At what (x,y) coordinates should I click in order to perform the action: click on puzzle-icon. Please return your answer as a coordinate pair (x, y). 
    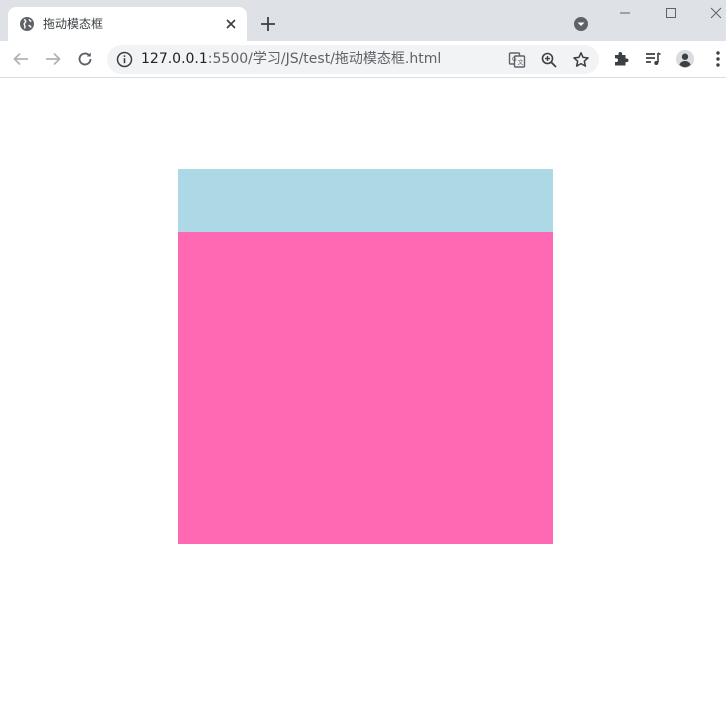
    Looking at the image, I should click on (621, 59).